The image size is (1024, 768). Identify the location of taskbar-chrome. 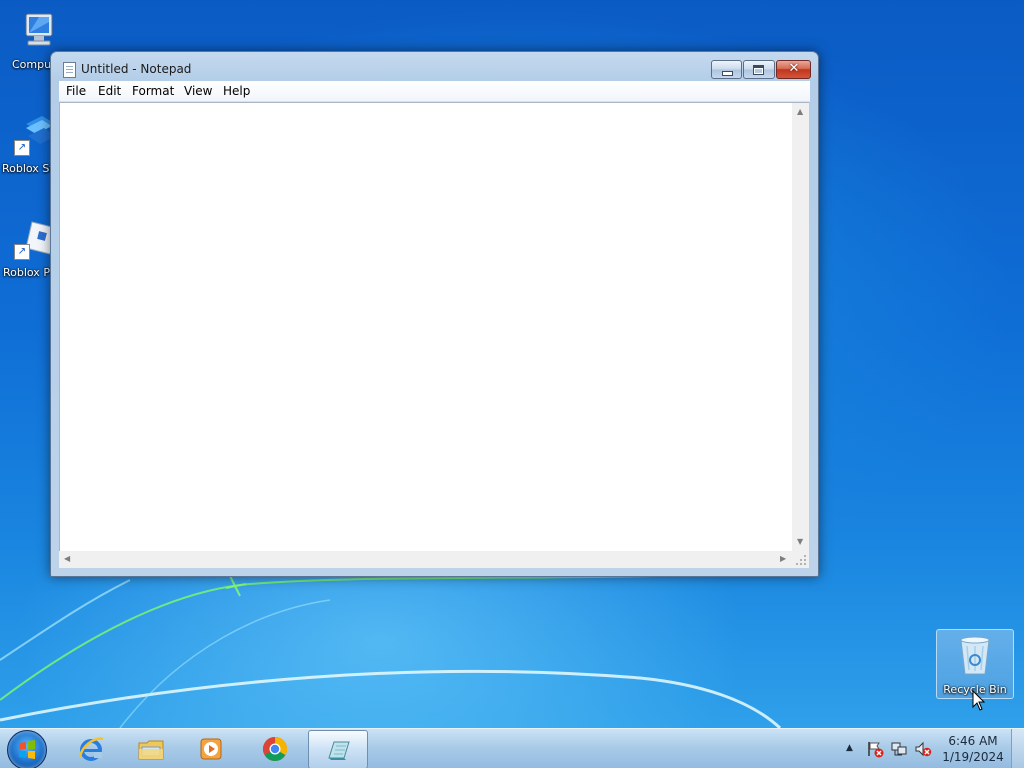
(275, 748).